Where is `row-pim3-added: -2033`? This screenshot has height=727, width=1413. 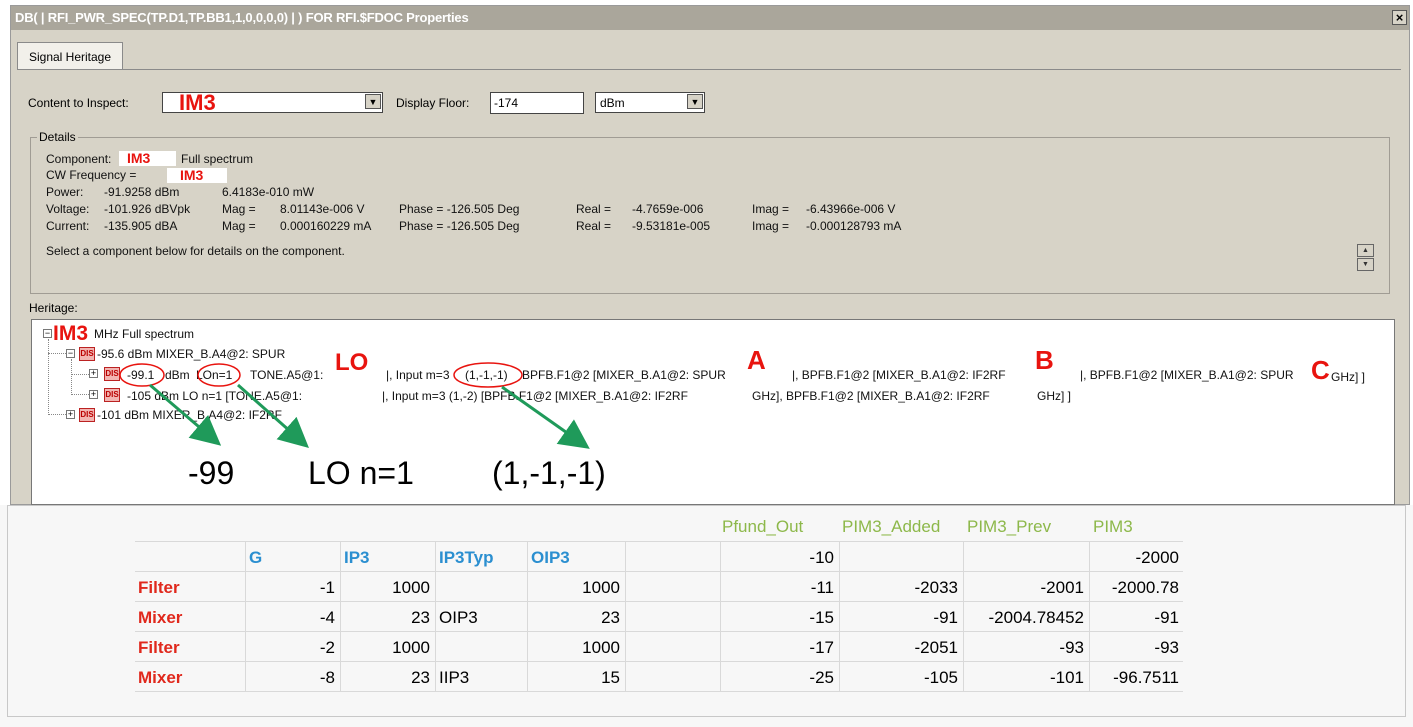 row-pim3-added: -2033 is located at coordinates (936, 587).